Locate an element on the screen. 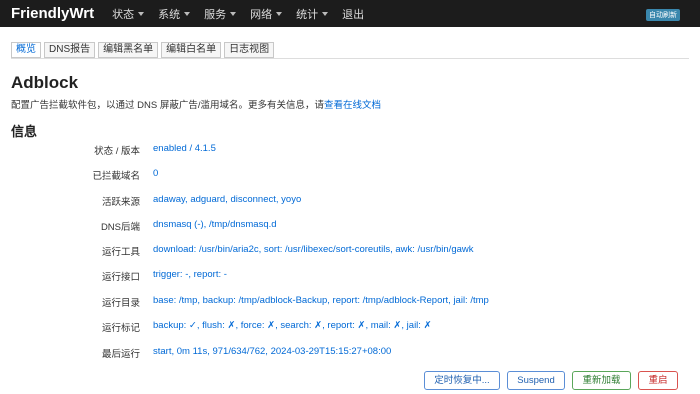  menu-statistics: 统计 is located at coordinates (312, 14).